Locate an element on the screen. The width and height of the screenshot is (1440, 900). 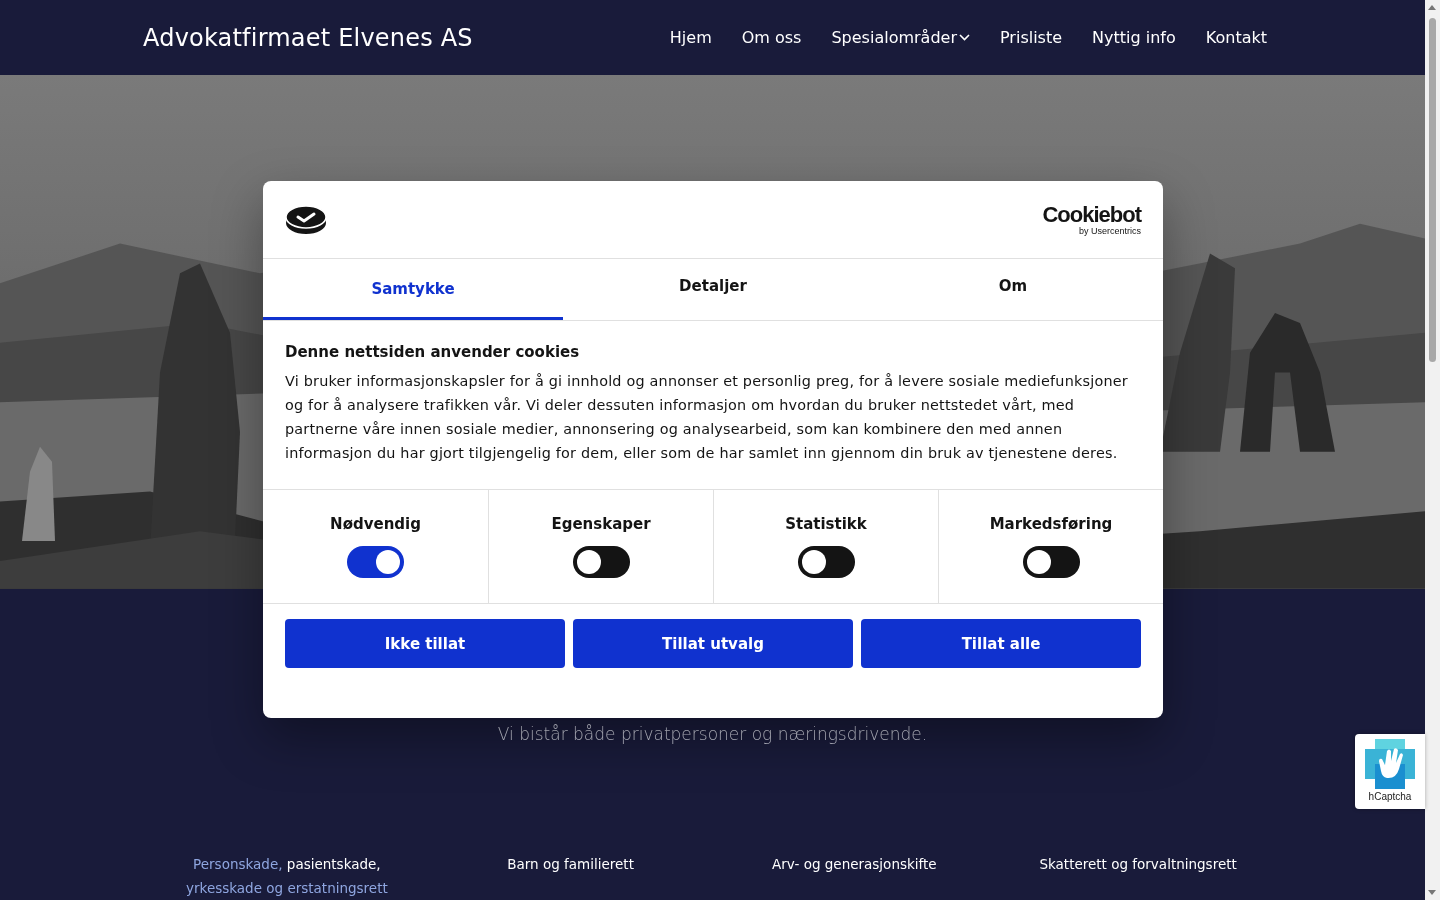
cookiebot-logo: Cookiebot by Usercentrics is located at coordinates (1091, 219).